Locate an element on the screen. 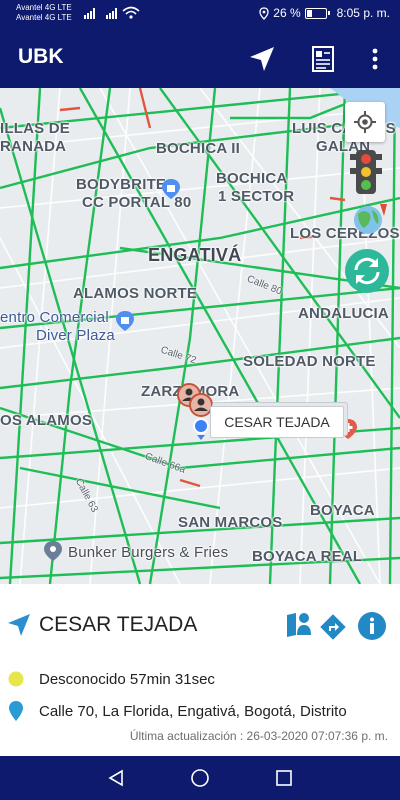 This screenshot has height=800, width=400. geofence-button is located at coordinates (299, 625).